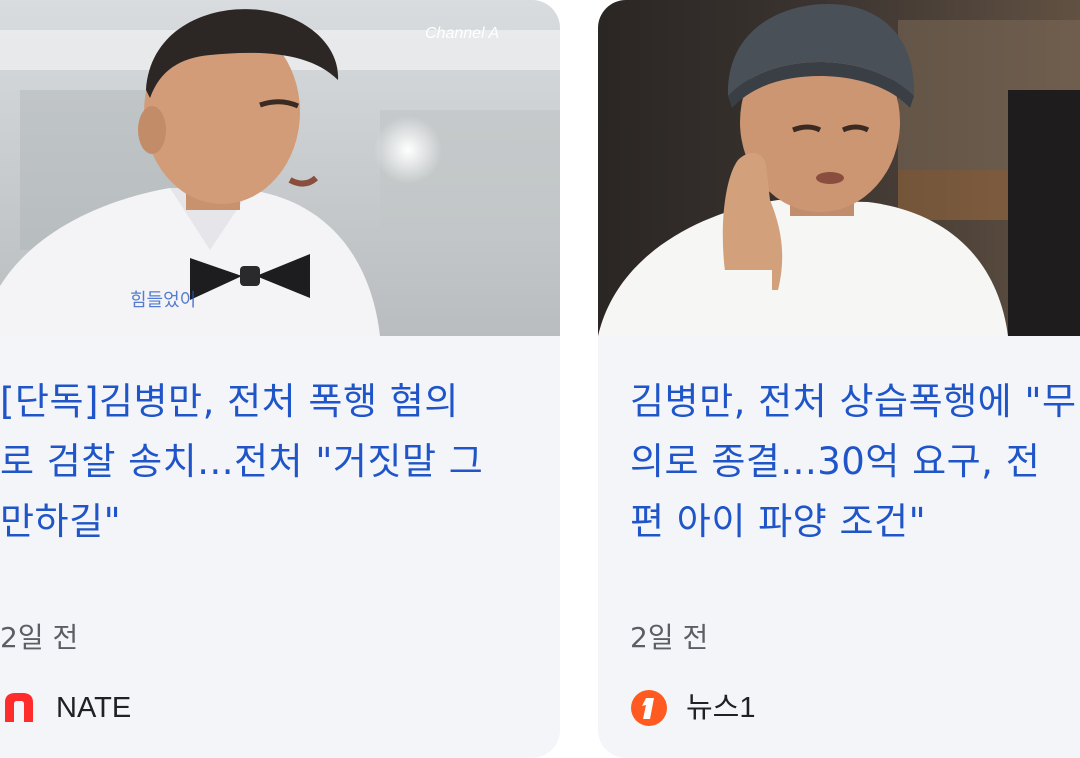 The width and height of the screenshot is (1080, 758). I want to click on news-source: 뉴스1, so click(693, 708).